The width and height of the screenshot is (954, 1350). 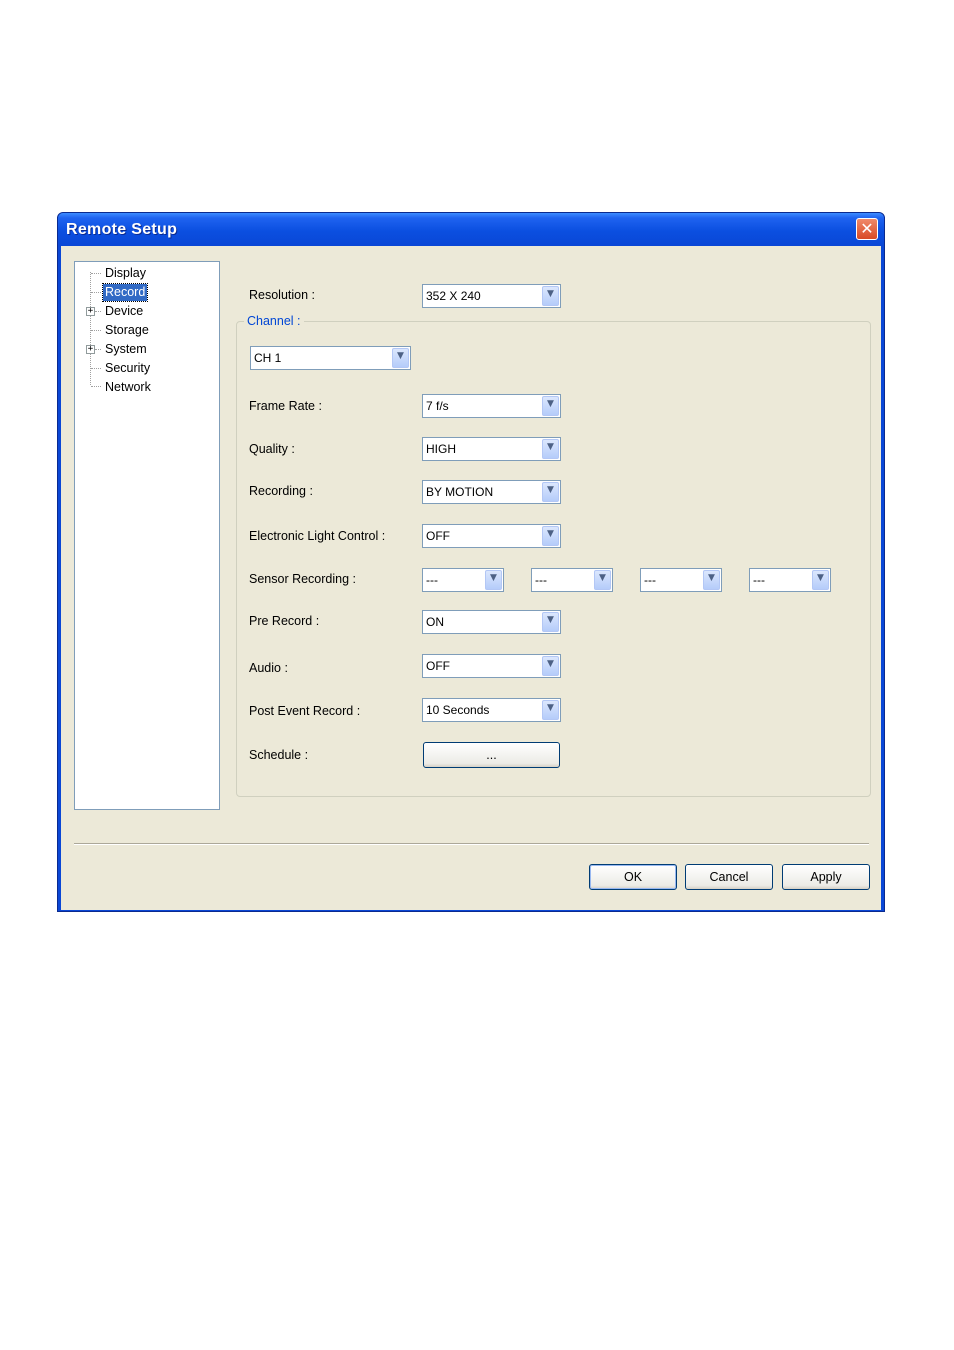 I want to click on recording-label: Recording :, so click(x=281, y=491).